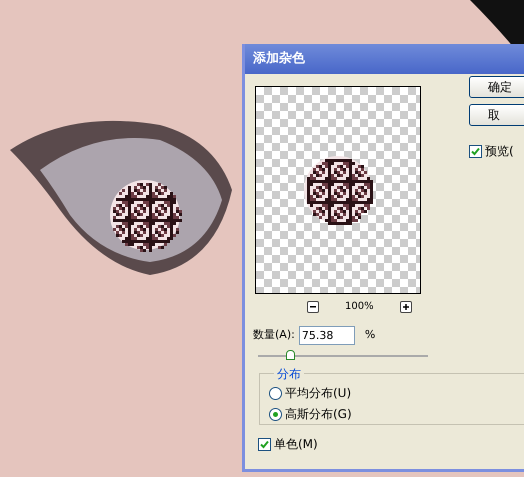  I want to click on window-title: 添加杂色, so click(279, 59).